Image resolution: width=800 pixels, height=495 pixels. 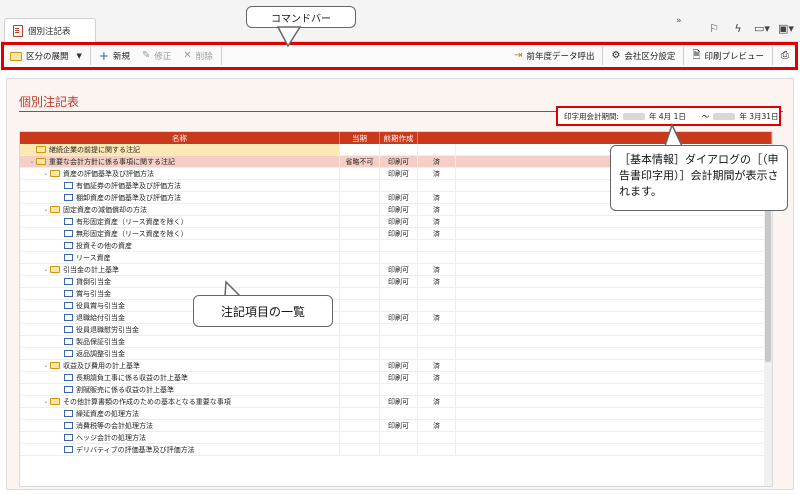 I want to click on callout-period-text: ［基本情報］ダイアログの［（申告書印字用）］会計期間が表示されます。, so click(x=699, y=175).